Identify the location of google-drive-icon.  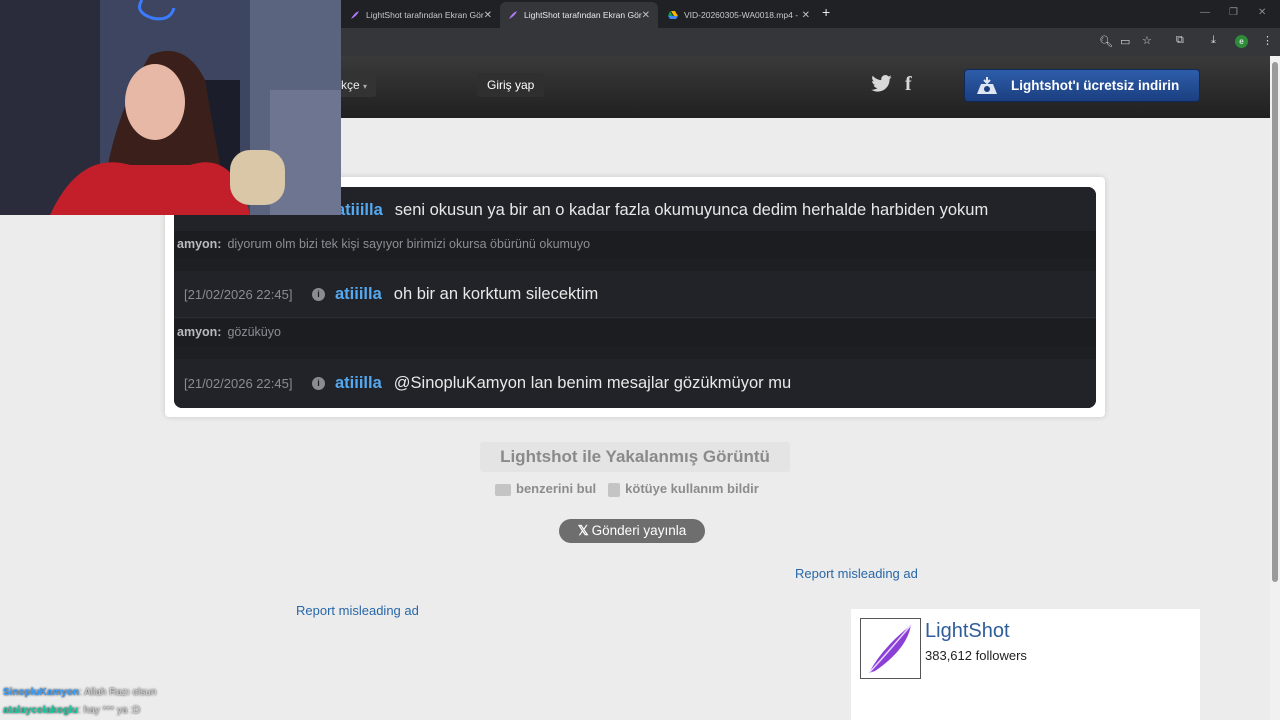
(673, 15).